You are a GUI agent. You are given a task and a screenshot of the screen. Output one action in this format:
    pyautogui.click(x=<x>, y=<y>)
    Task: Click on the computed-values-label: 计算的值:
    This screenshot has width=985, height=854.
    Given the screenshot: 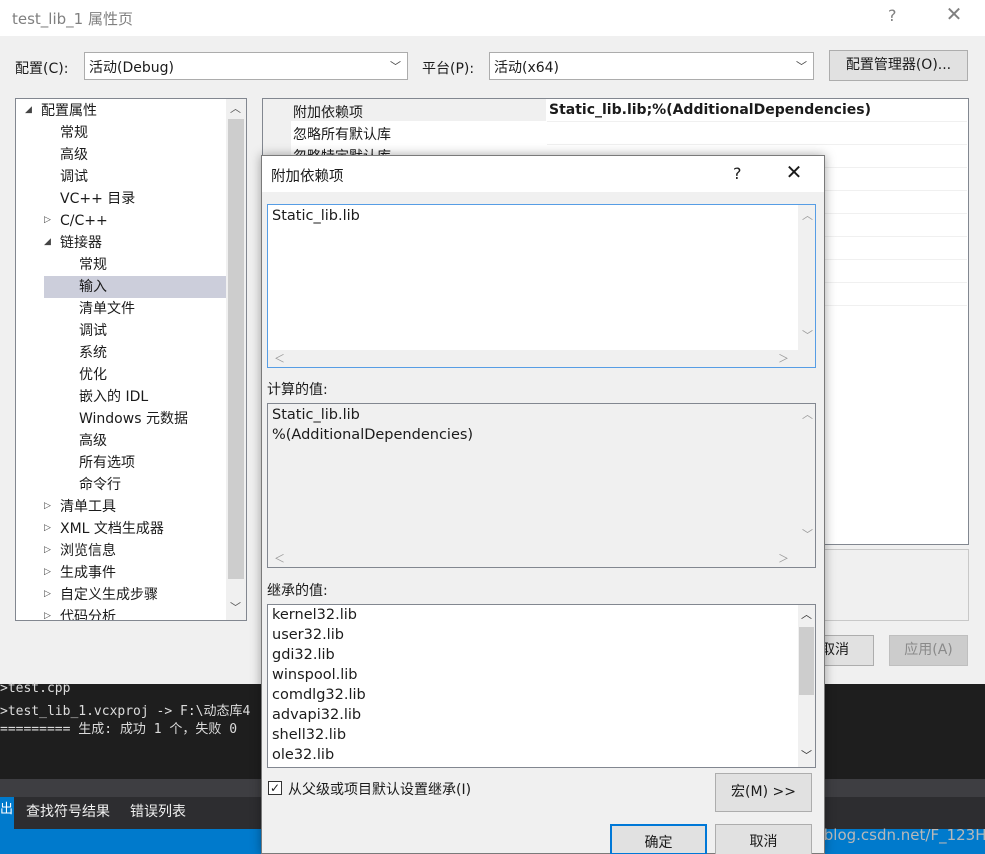 What is the action you would take?
    pyautogui.click(x=297, y=390)
    